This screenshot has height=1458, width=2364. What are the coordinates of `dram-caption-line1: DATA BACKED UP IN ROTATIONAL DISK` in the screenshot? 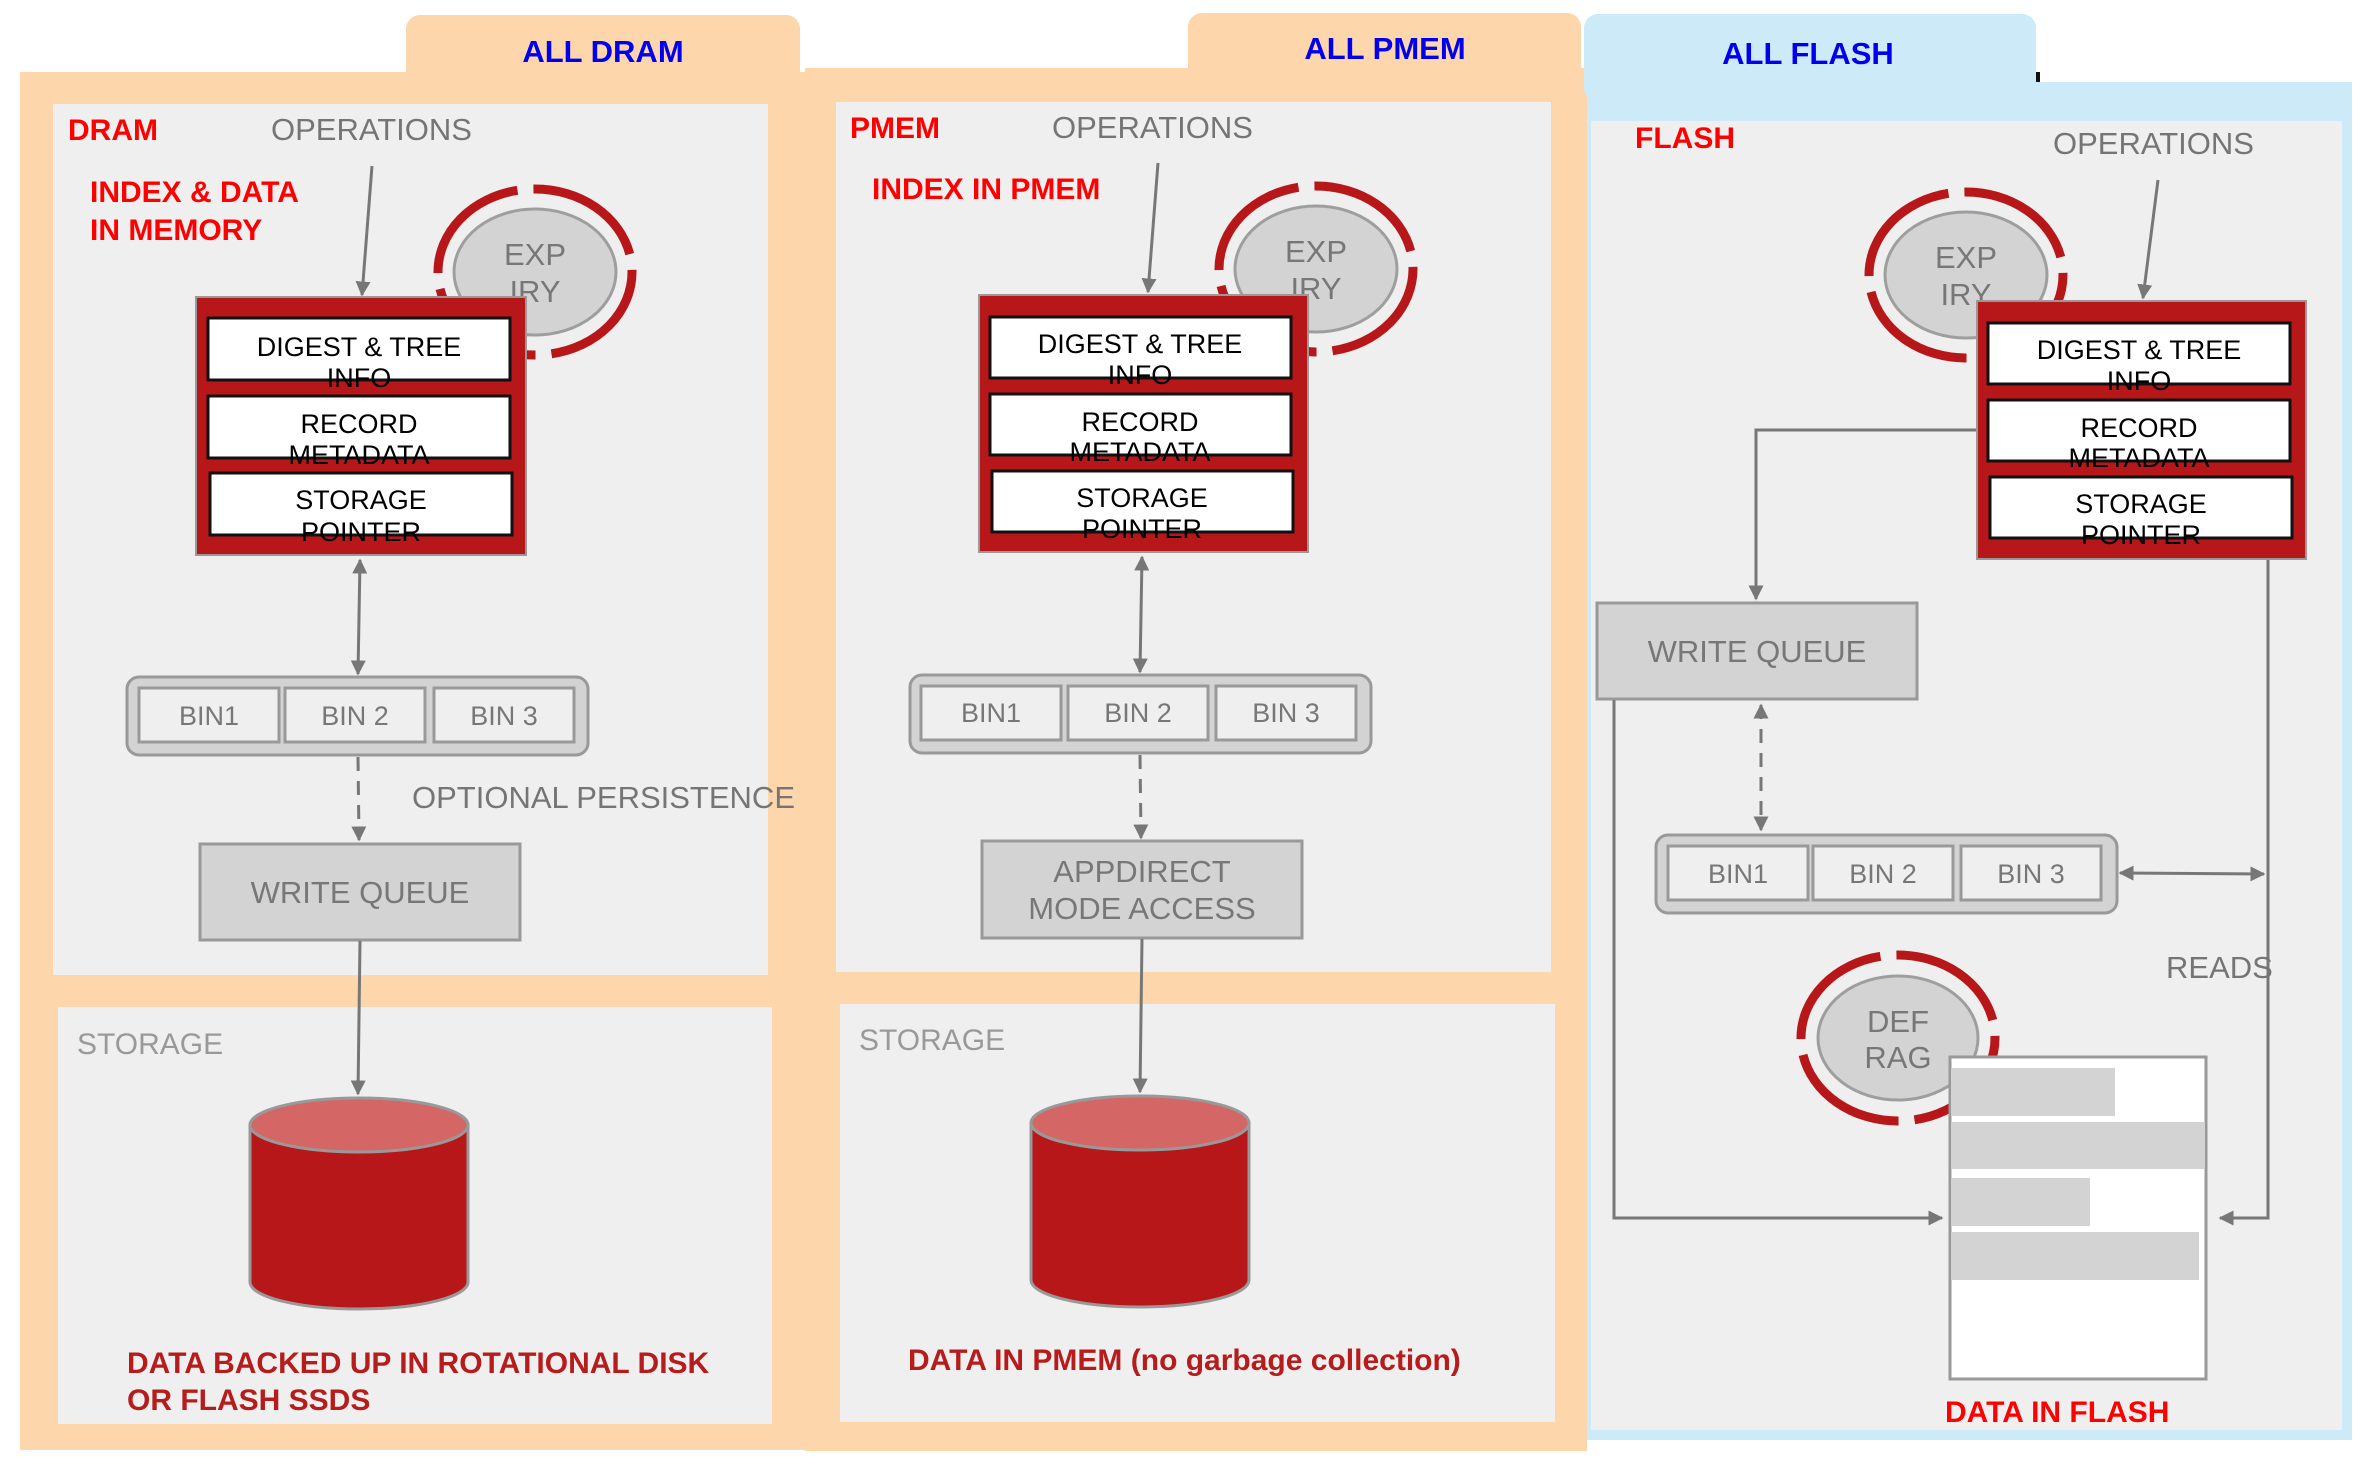 It's located at (418, 1363).